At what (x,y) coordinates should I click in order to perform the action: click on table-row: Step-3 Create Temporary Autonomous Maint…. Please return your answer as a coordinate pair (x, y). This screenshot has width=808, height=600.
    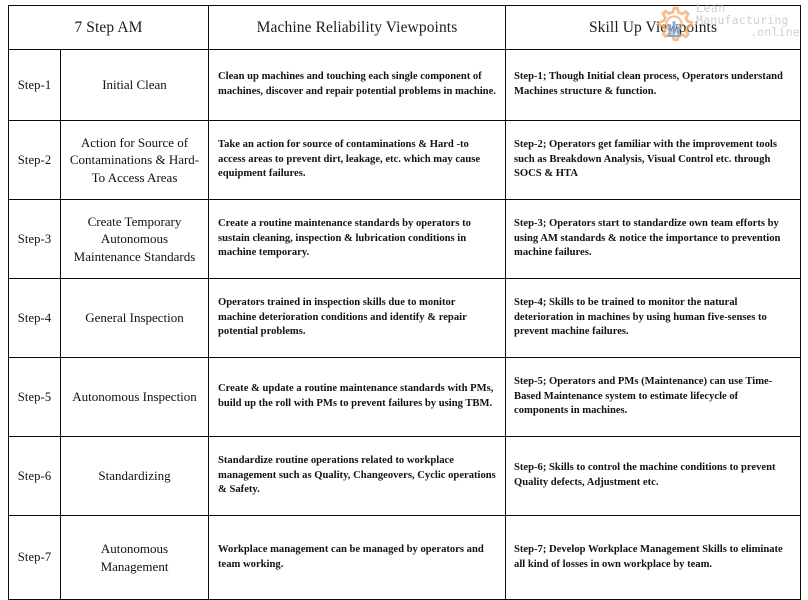
    Looking at the image, I should click on (405, 239).